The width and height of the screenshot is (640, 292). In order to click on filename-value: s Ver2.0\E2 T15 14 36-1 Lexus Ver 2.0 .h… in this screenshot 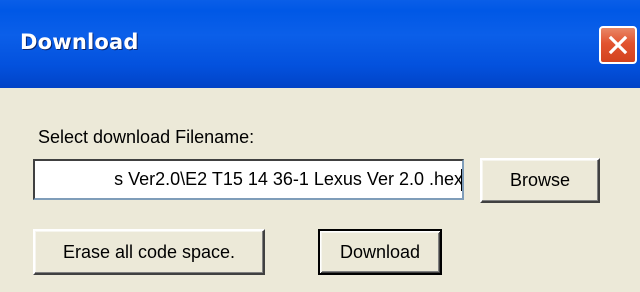, I will do `click(288, 179)`.